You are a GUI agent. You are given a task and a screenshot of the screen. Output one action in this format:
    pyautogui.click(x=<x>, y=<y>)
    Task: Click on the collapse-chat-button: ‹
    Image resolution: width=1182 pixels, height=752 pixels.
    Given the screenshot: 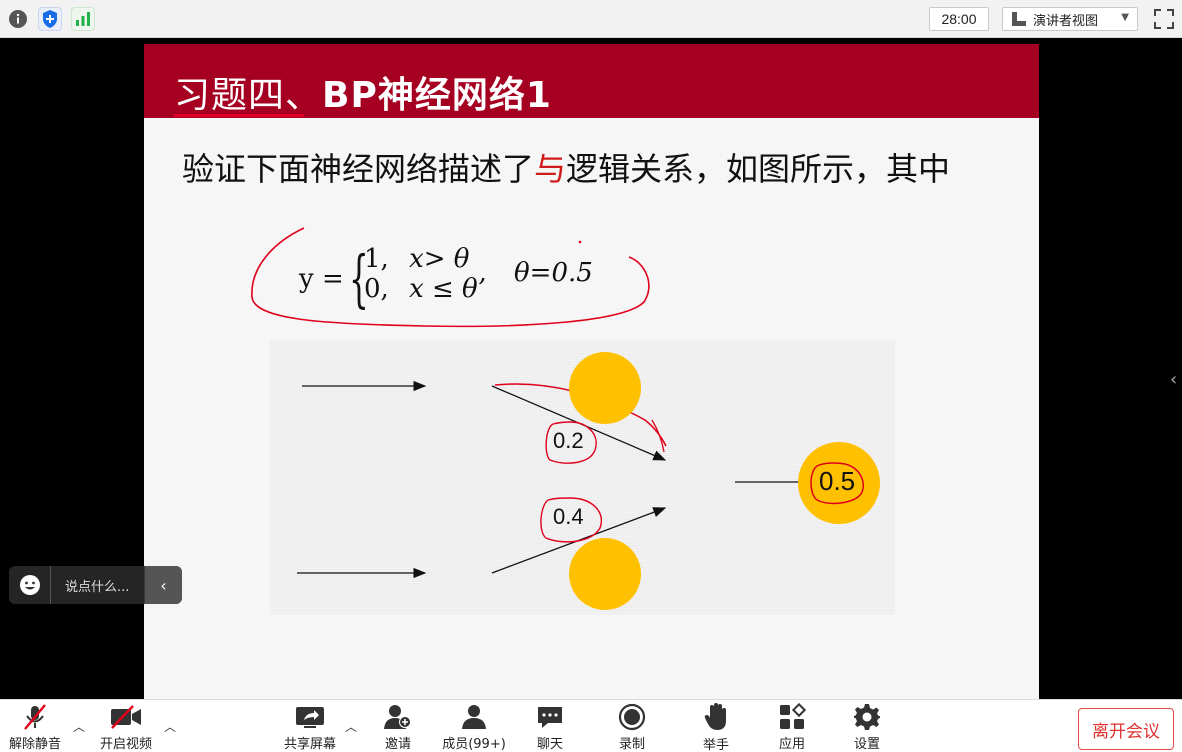 What is the action you would take?
    pyautogui.click(x=163, y=585)
    